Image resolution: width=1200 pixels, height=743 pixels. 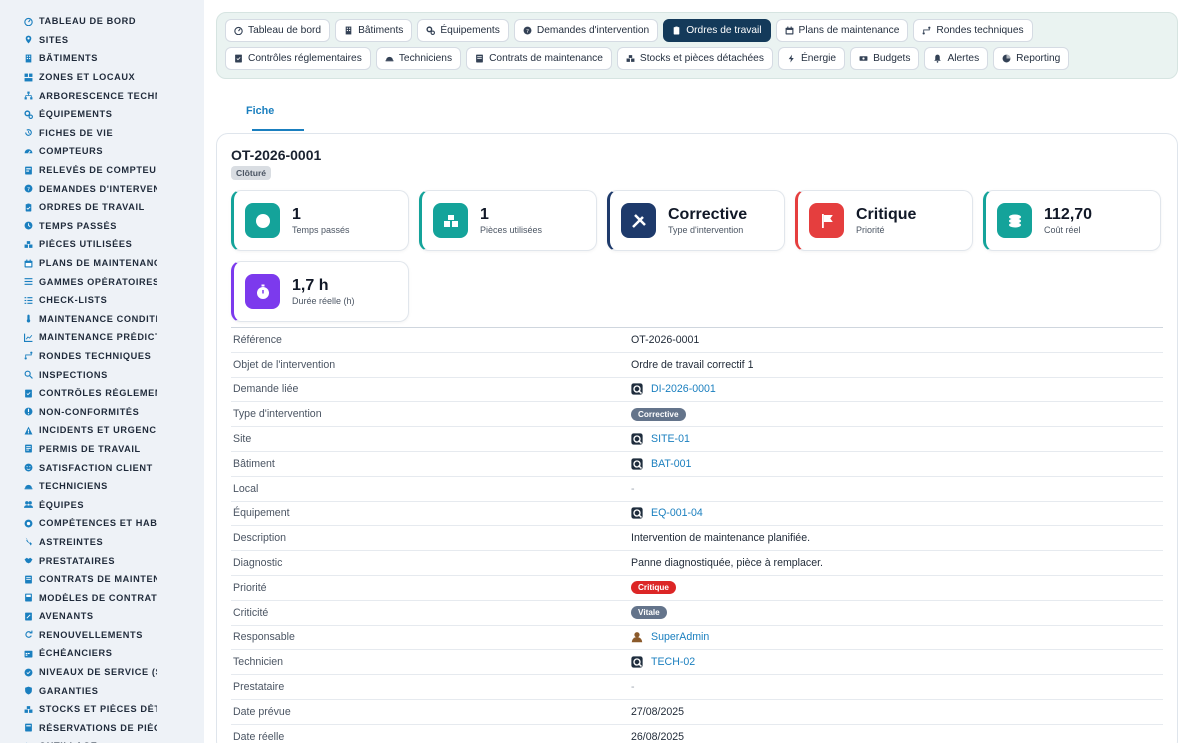 I want to click on sidebar-item-label: TECHNICIENS, so click(x=73, y=486).